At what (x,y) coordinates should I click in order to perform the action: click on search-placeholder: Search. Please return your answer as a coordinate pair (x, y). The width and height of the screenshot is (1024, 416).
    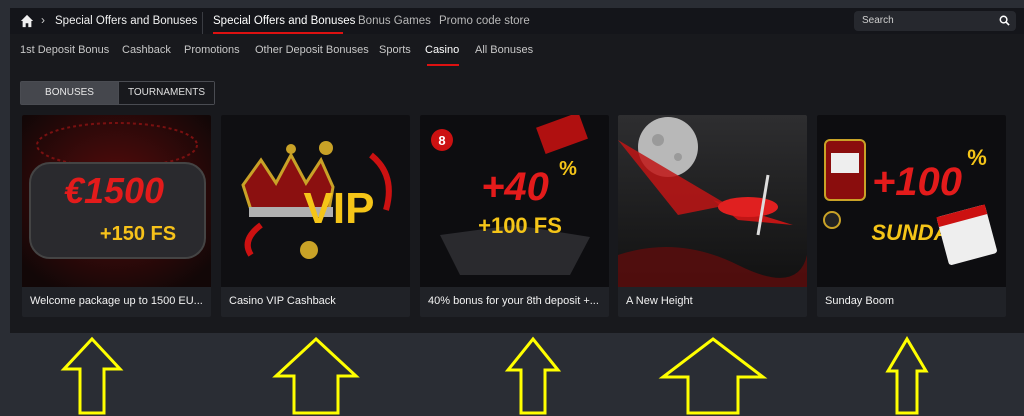
    Looking at the image, I should click on (878, 20).